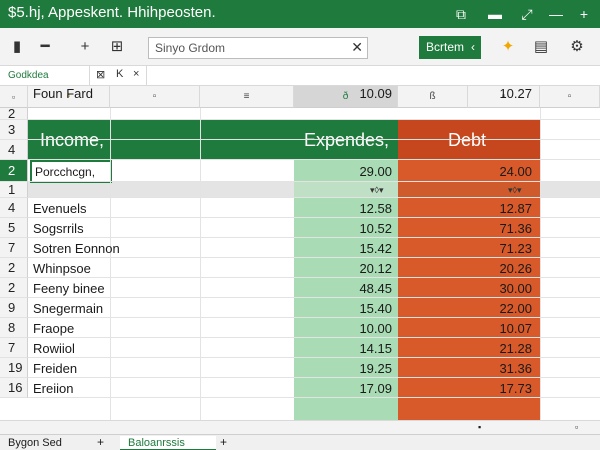  Describe the element at coordinates (584, 14) in the screenshot. I see `add-icon: +` at that location.